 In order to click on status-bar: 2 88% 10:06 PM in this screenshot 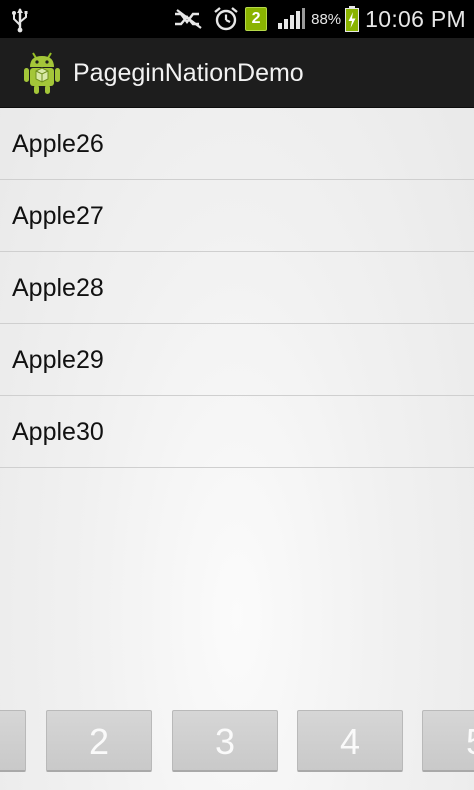, I will do `click(237, 19)`.